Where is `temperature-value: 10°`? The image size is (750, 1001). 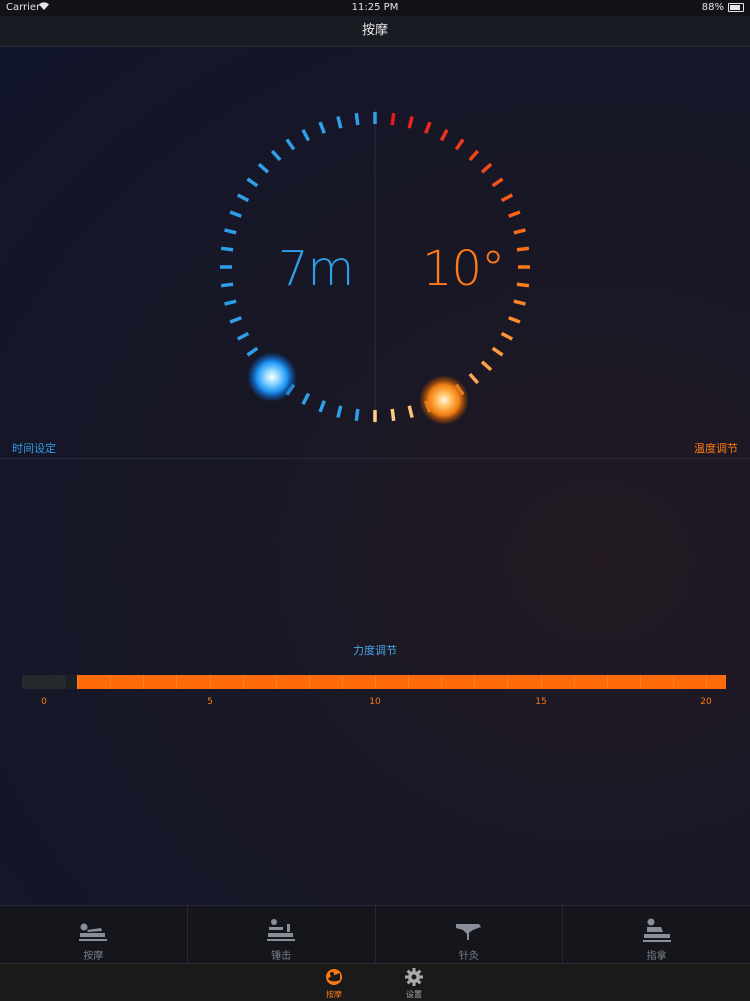 temperature-value: 10° is located at coordinates (463, 269).